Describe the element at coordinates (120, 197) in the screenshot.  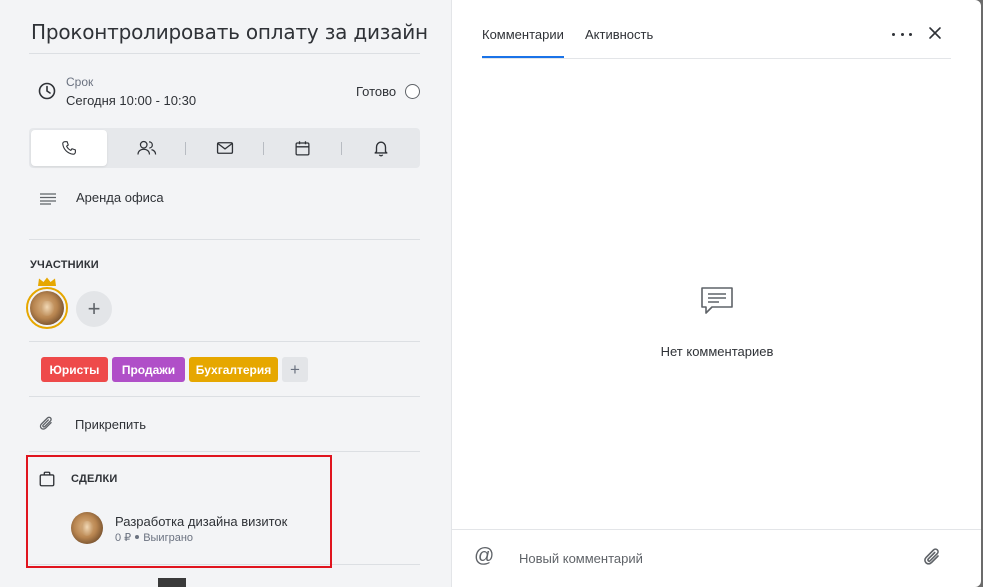
I see `description-text: Аренда офиса` at that location.